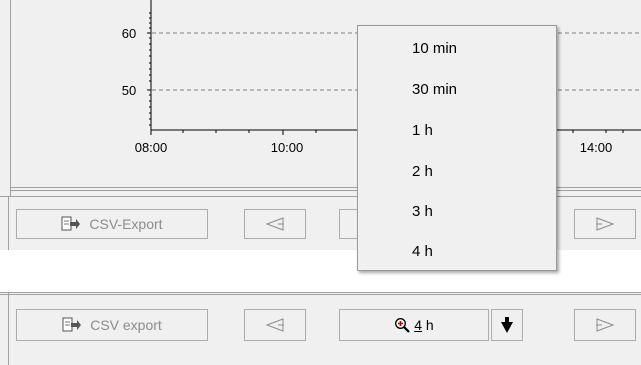 The image size is (641, 365). I want to click on menu-item-1-h: 1 h, so click(422, 130).